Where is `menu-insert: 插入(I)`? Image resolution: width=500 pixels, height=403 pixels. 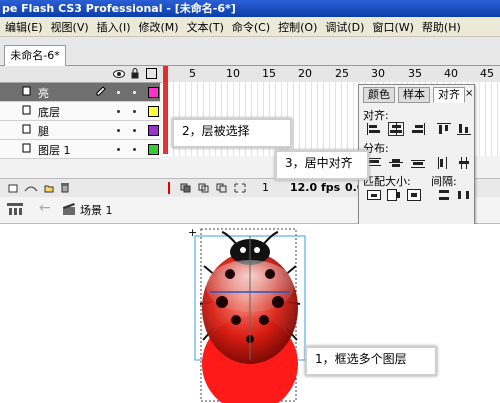 menu-insert: 插入(I) is located at coordinates (113, 27).